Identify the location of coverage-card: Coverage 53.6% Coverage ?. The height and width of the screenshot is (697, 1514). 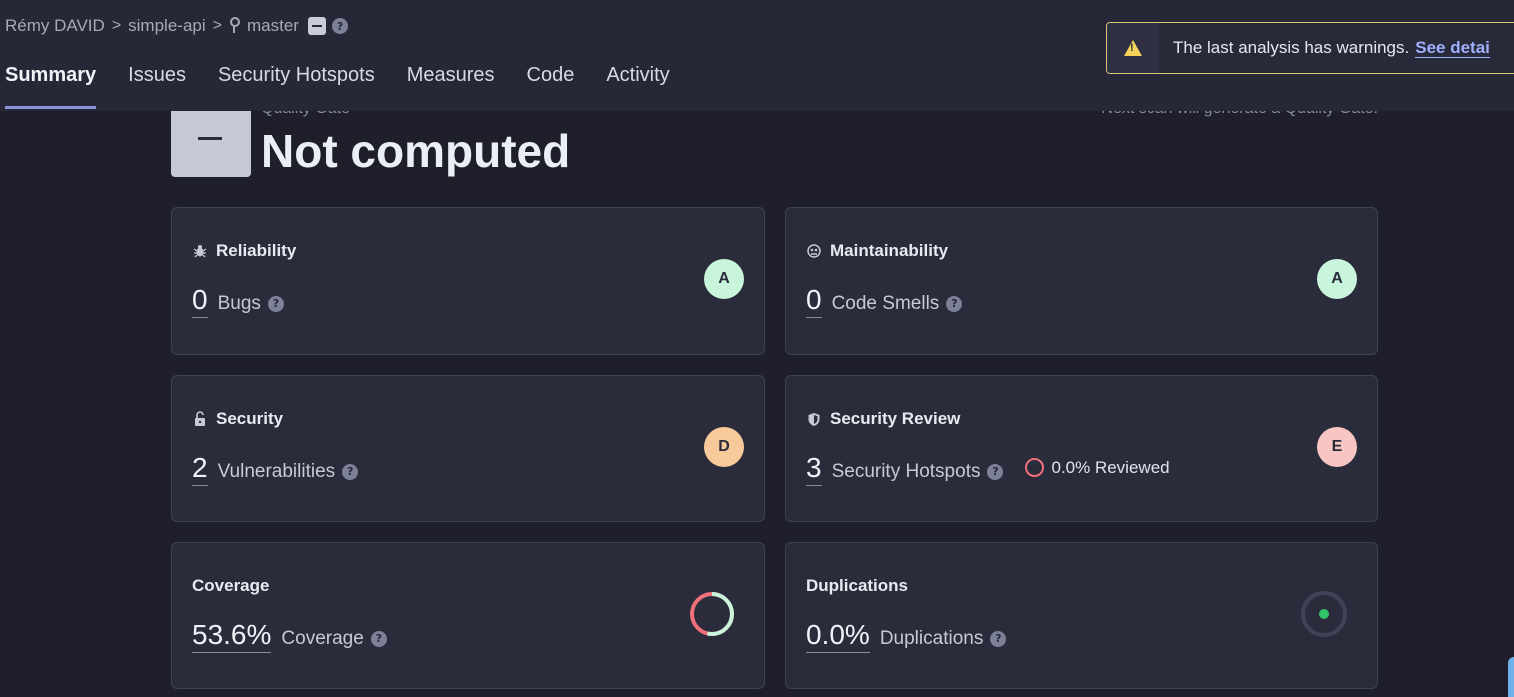
(468, 615).